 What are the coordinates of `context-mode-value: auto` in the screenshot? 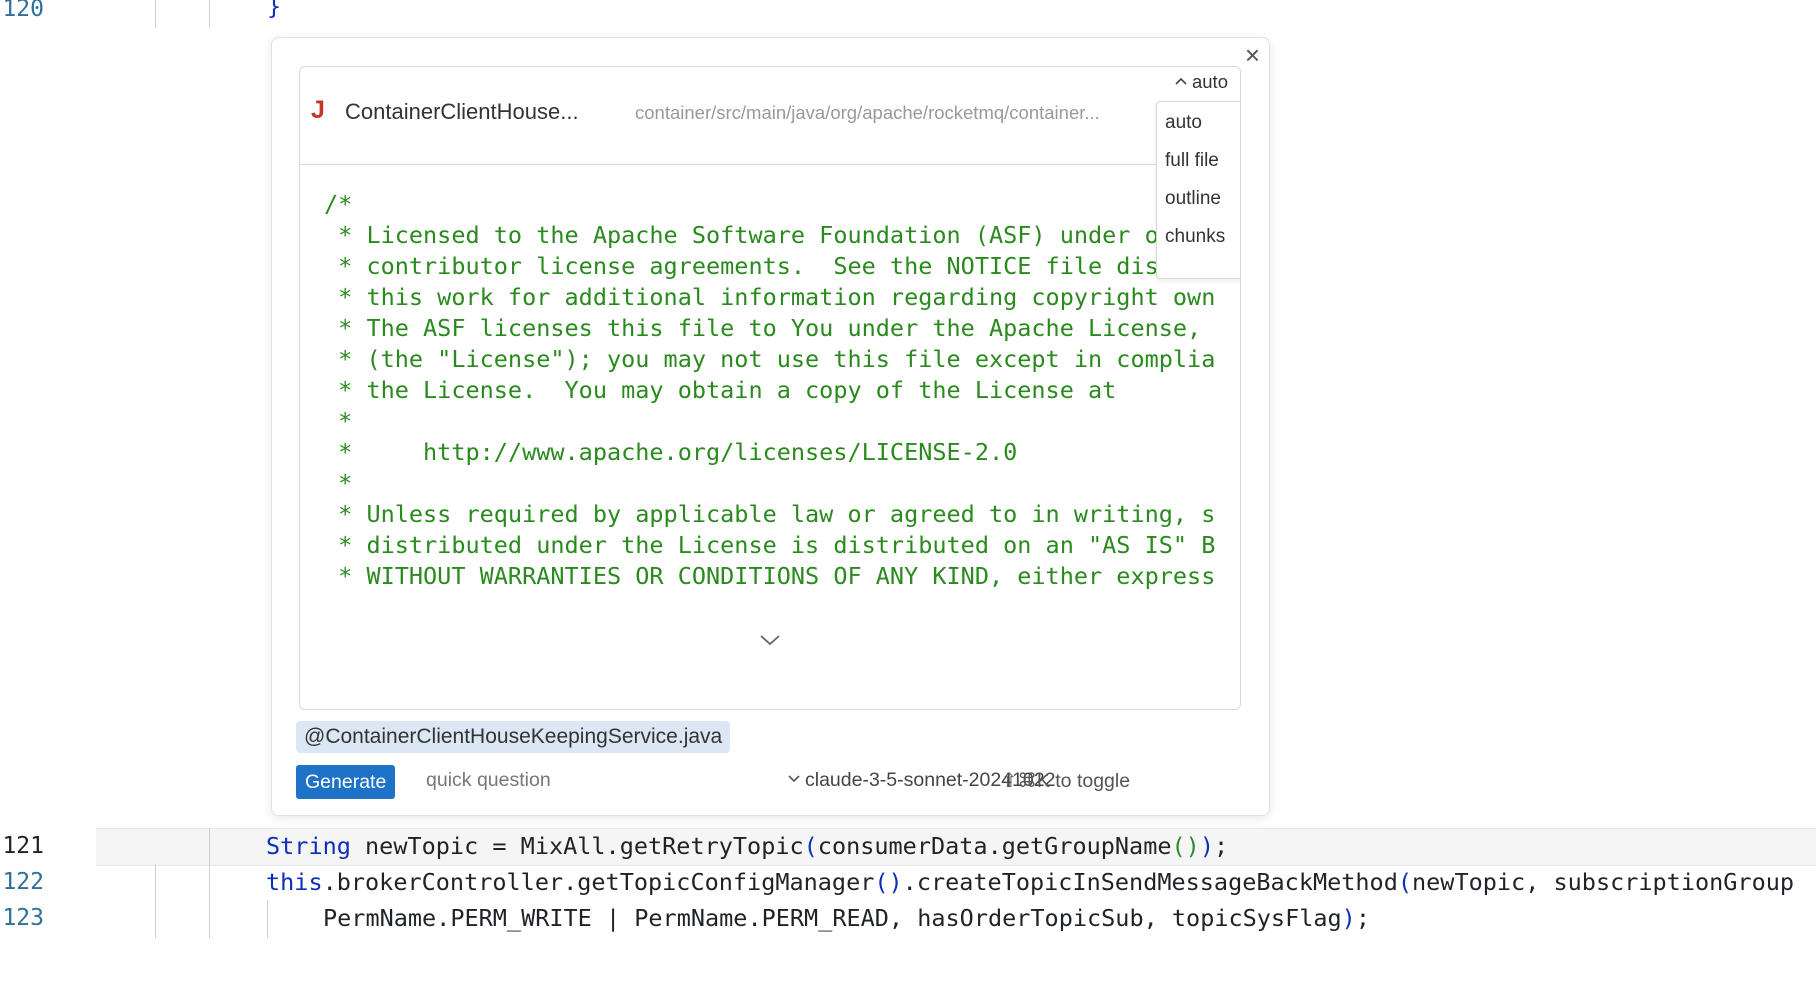 It's located at (1209, 81).